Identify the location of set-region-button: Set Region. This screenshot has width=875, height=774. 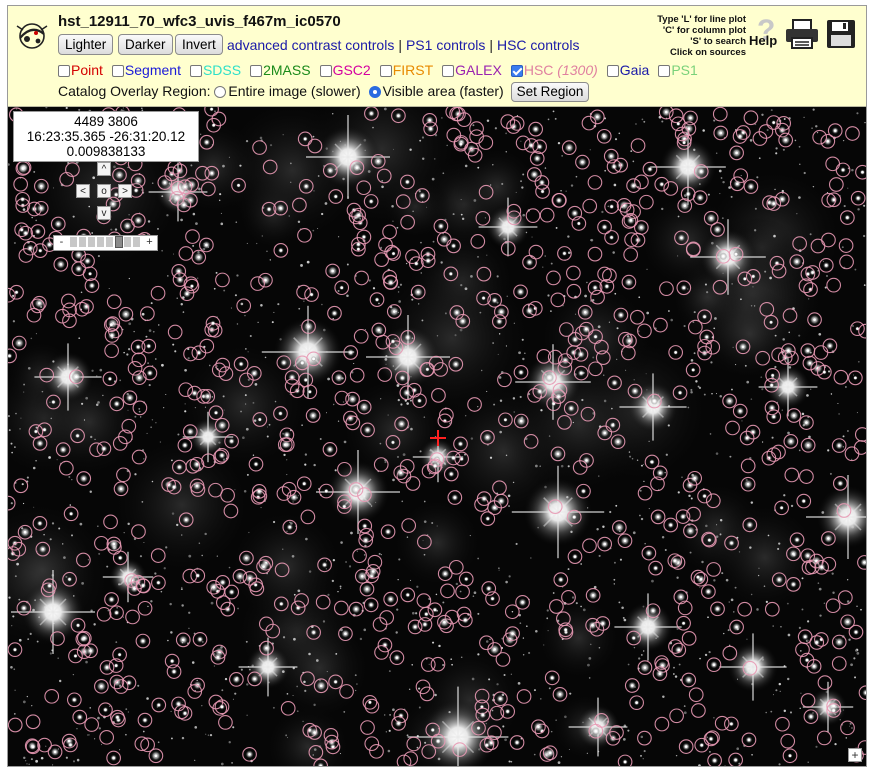
(550, 92).